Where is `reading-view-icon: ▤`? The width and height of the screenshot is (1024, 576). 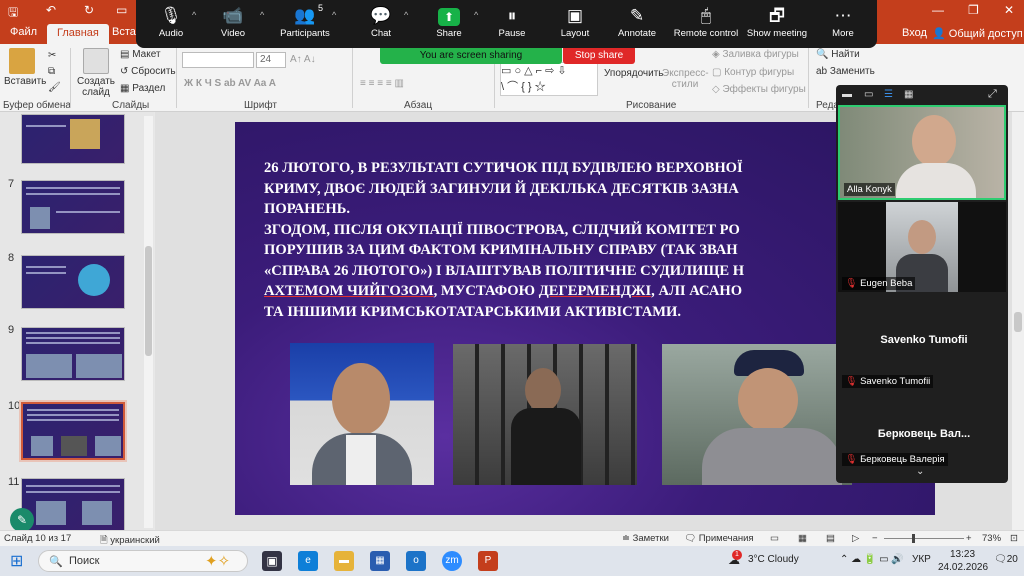
reading-view-icon: ▤ is located at coordinates (830, 538).